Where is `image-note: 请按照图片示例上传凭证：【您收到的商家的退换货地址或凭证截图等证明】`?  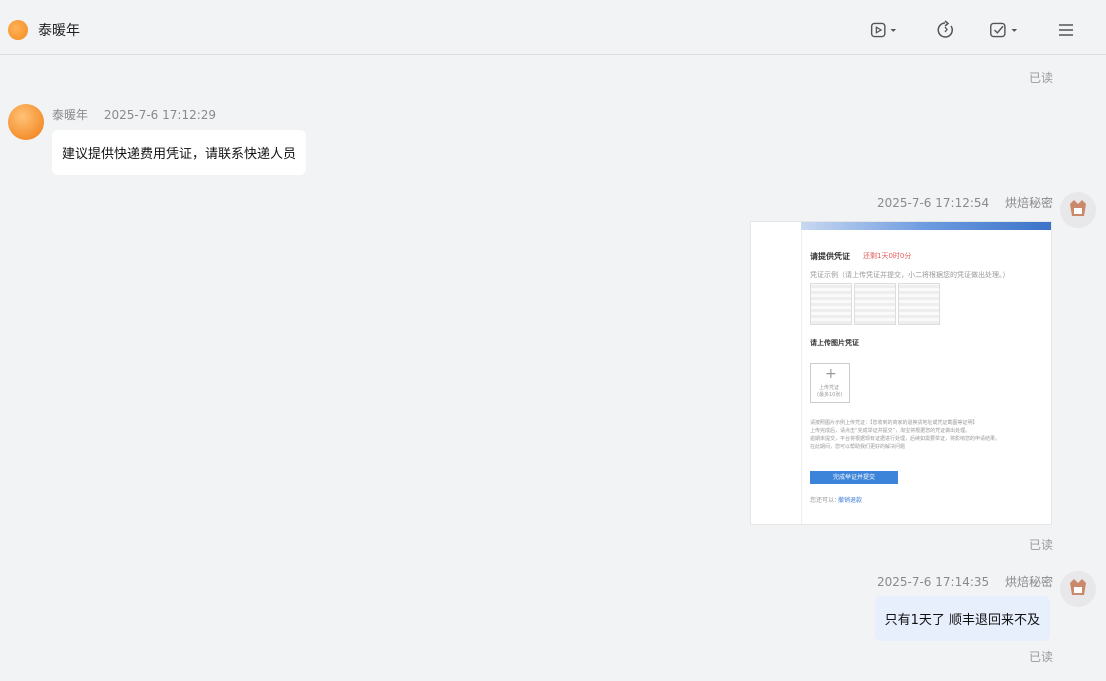
image-note: 请按照图片示例上传凭证：【您收到的商家的退换货地址或凭证截图等证明】 is located at coordinates (894, 423).